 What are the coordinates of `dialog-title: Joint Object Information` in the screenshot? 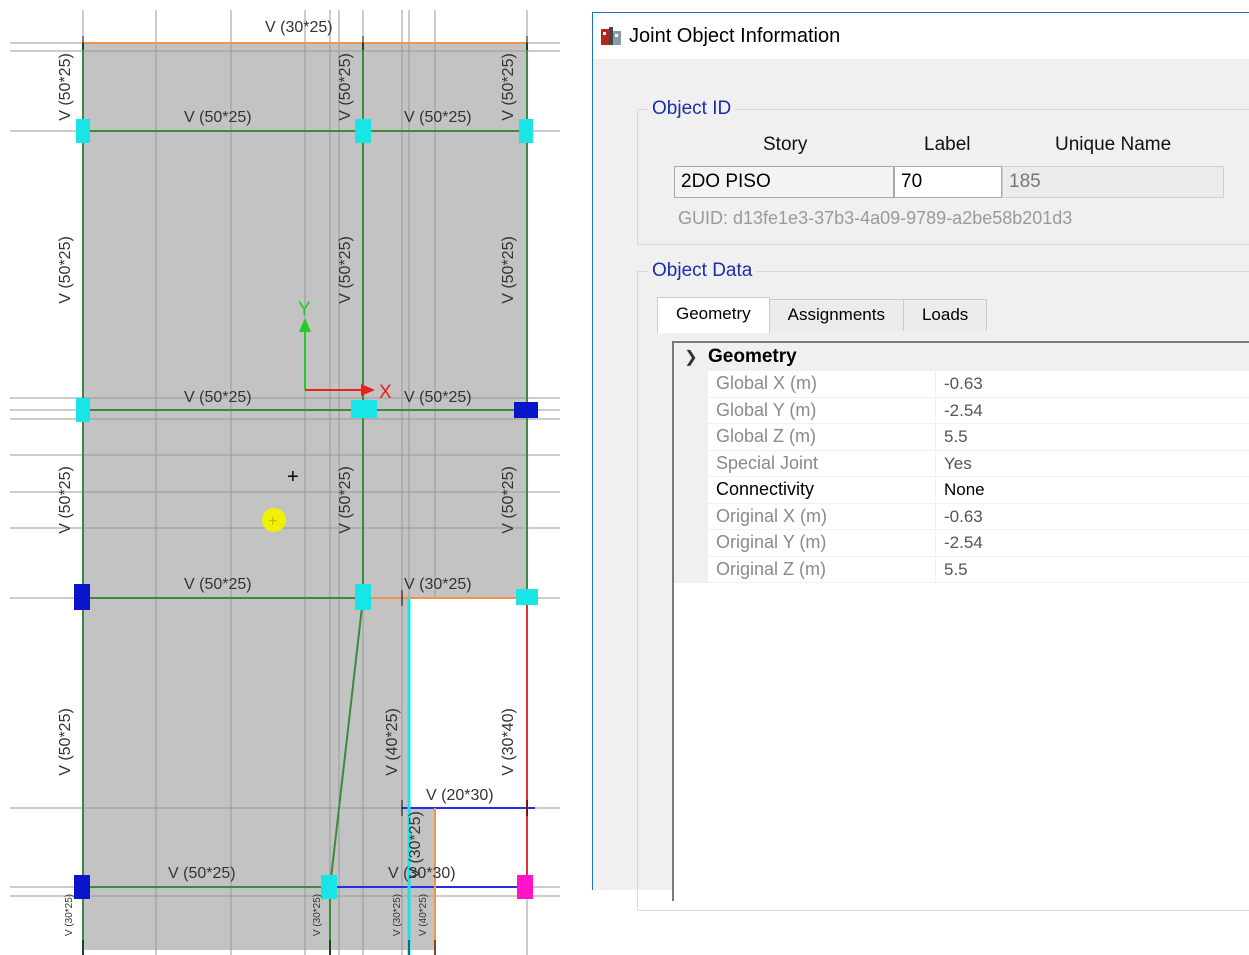 It's located at (735, 35).